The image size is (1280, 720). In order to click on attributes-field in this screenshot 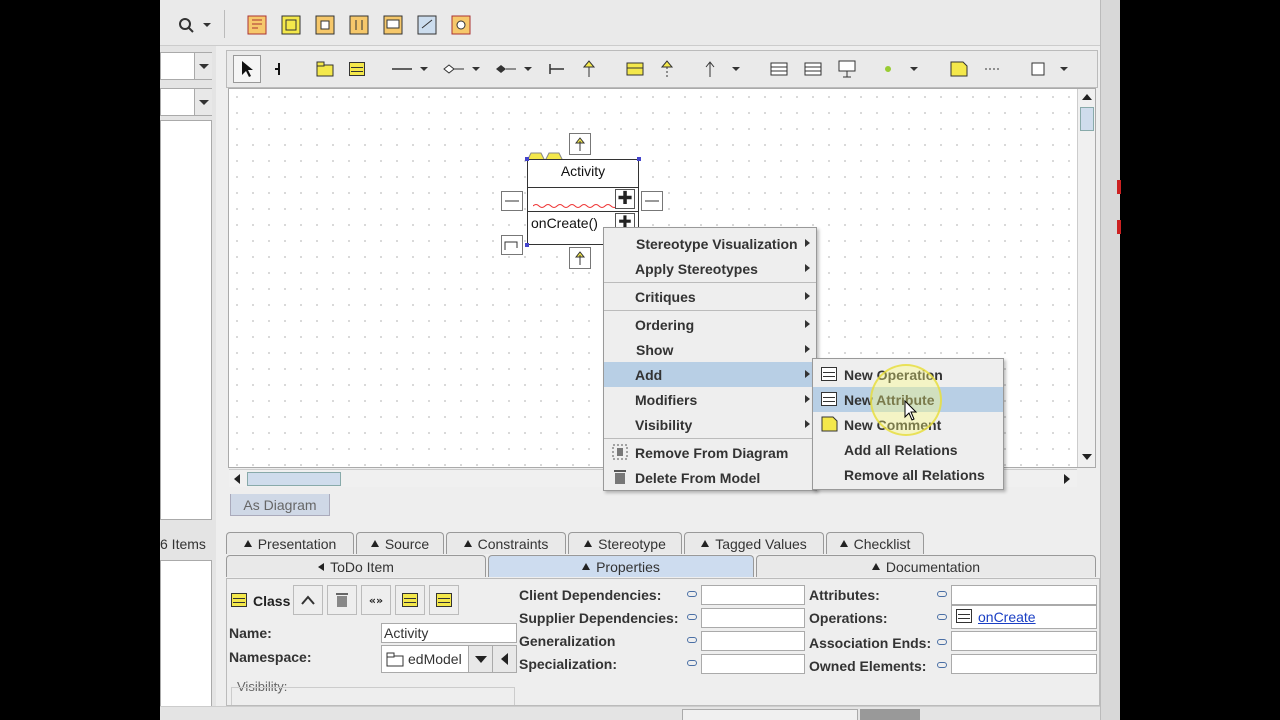, I will do `click(1024, 595)`.